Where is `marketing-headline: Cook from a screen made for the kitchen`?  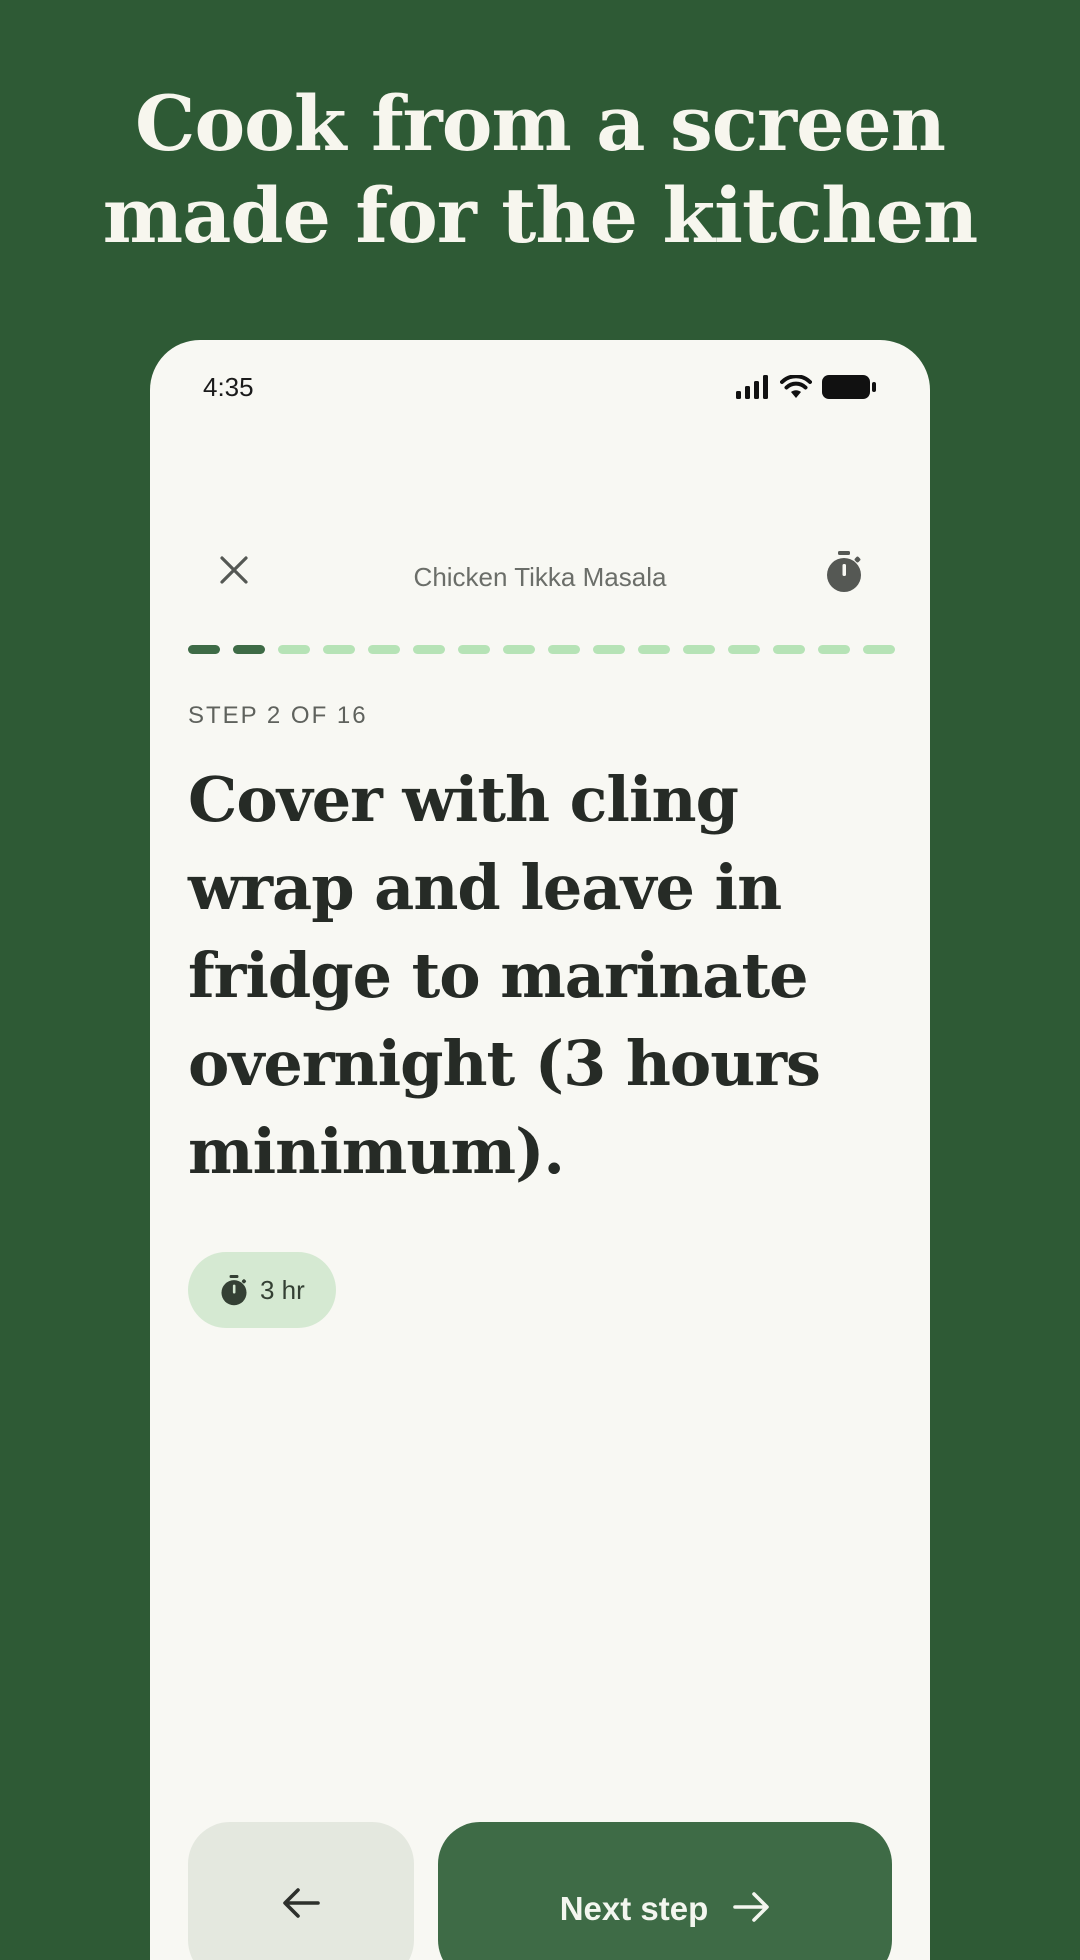 marketing-headline: Cook from a screen made for the kitchen is located at coordinates (540, 170).